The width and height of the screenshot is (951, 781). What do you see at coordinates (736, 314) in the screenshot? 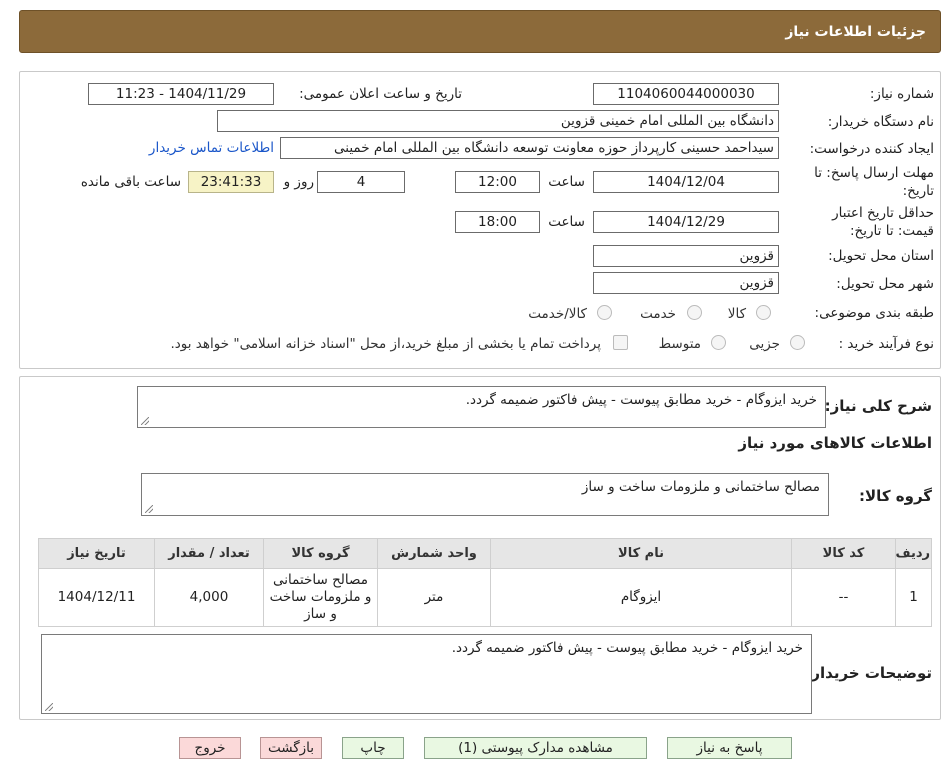
I see `category-goods-label: کالا` at bounding box center [736, 314].